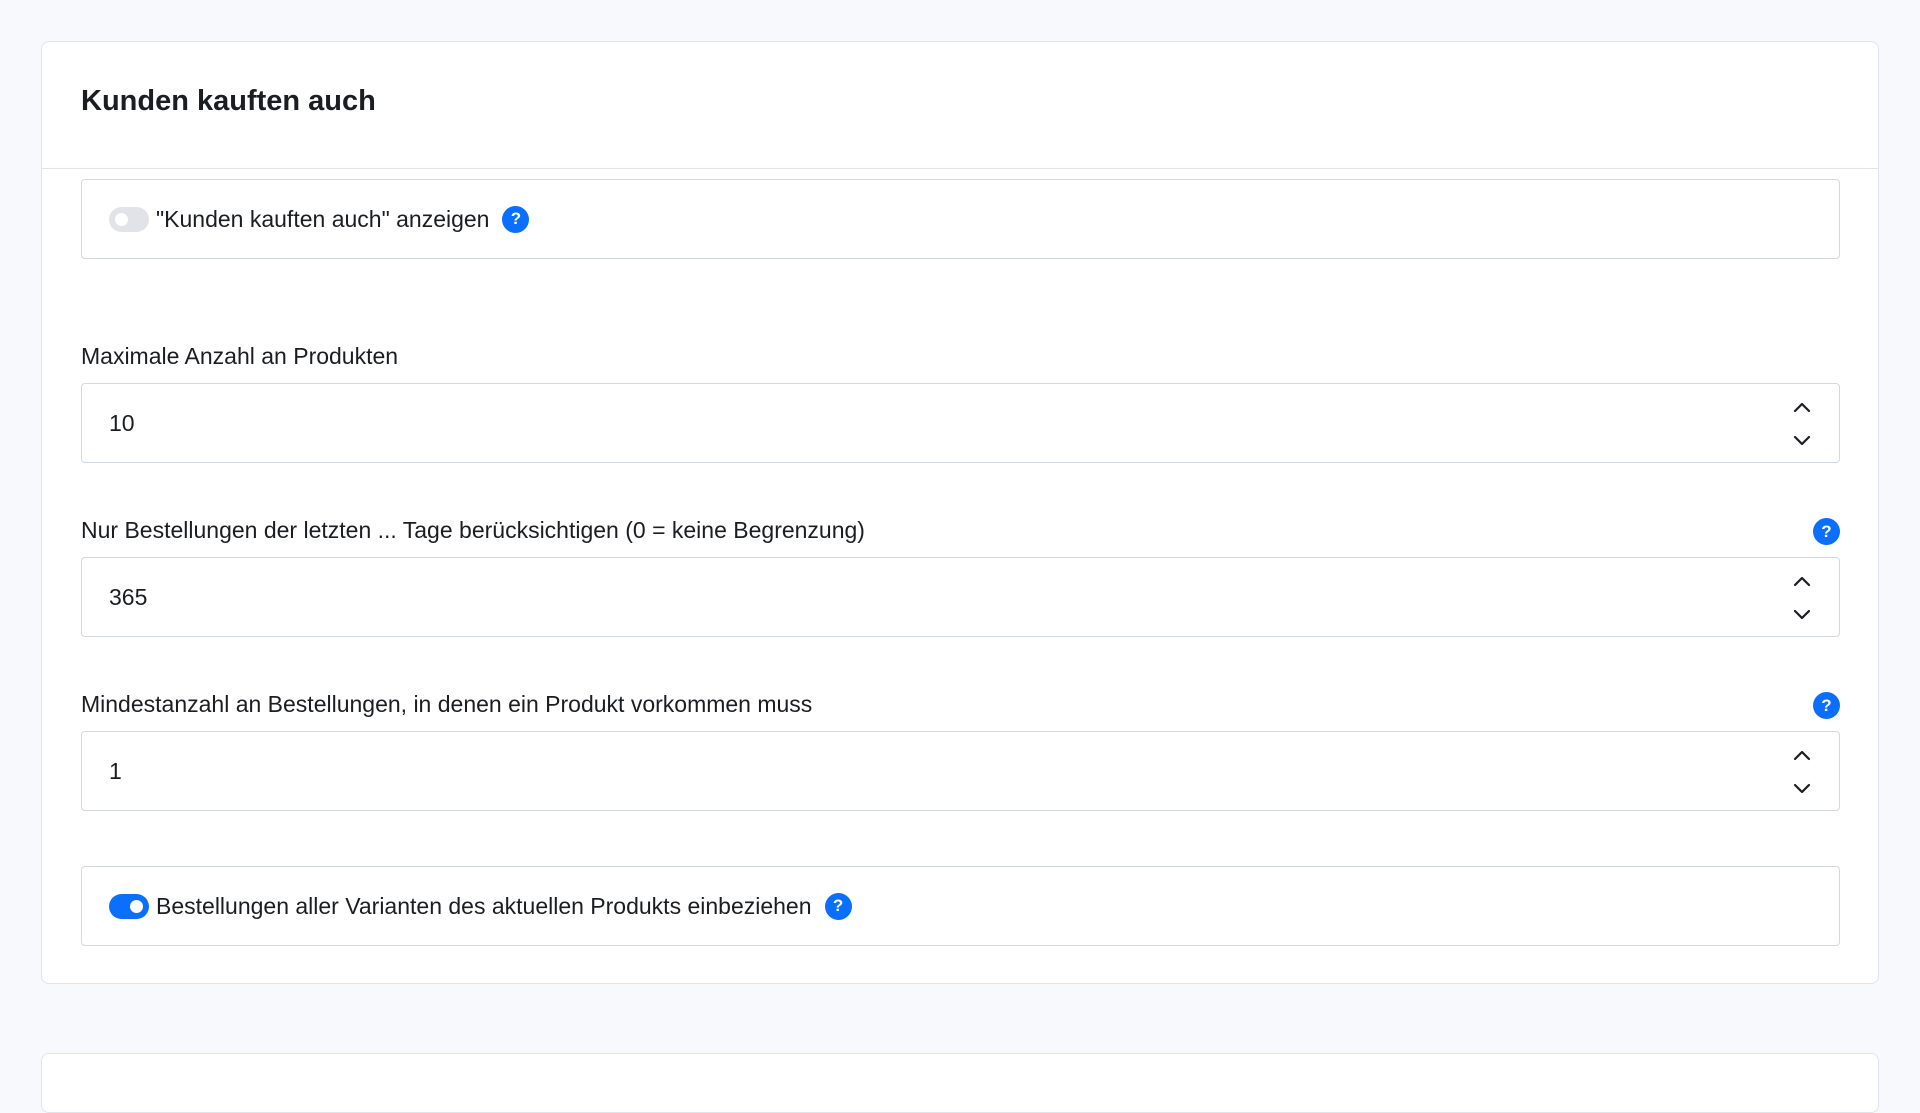  What do you see at coordinates (974, 771) in the screenshot?
I see `min-orders-value: 1` at bounding box center [974, 771].